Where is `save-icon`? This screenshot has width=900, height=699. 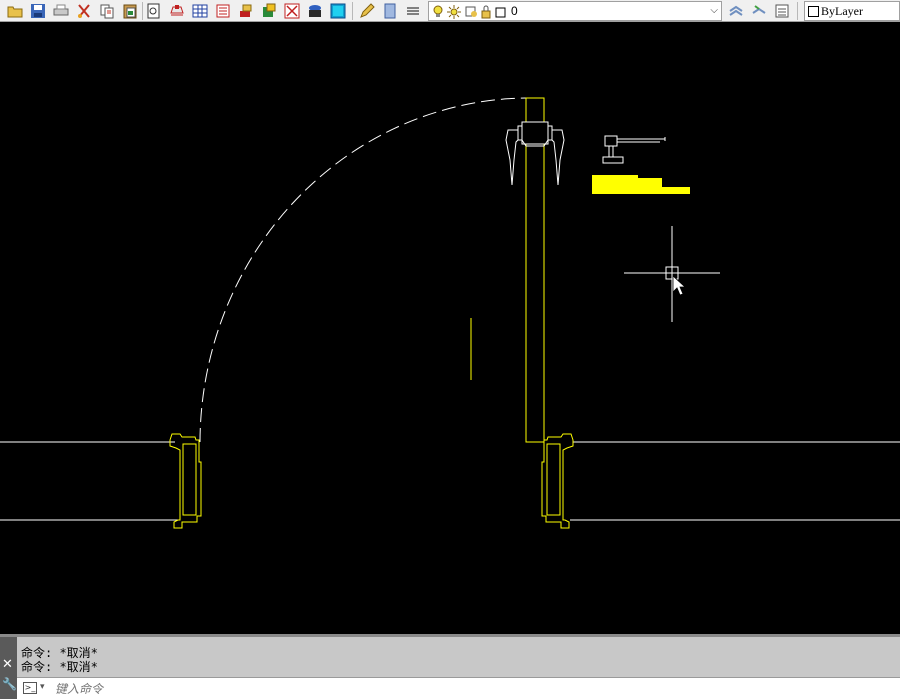 save-icon is located at coordinates (38, 11).